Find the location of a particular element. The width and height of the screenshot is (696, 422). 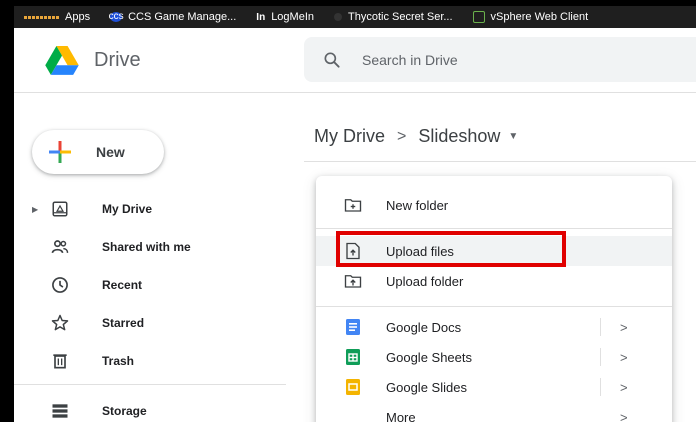

menu-item-label: Upload folder is located at coordinates (425, 281).